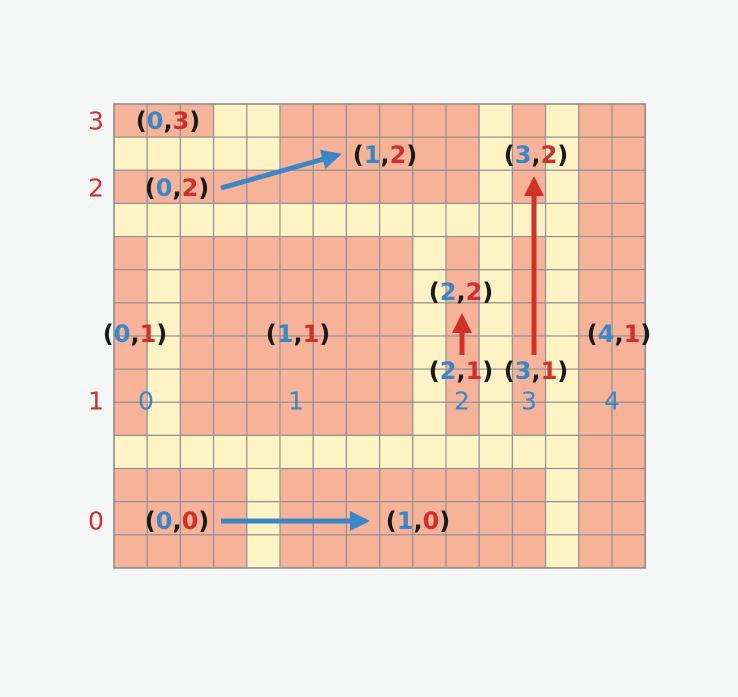 This screenshot has height=697, width=738. What do you see at coordinates (177, 521) in the screenshot?
I see `room-label-0-0: (0,0)` at bounding box center [177, 521].